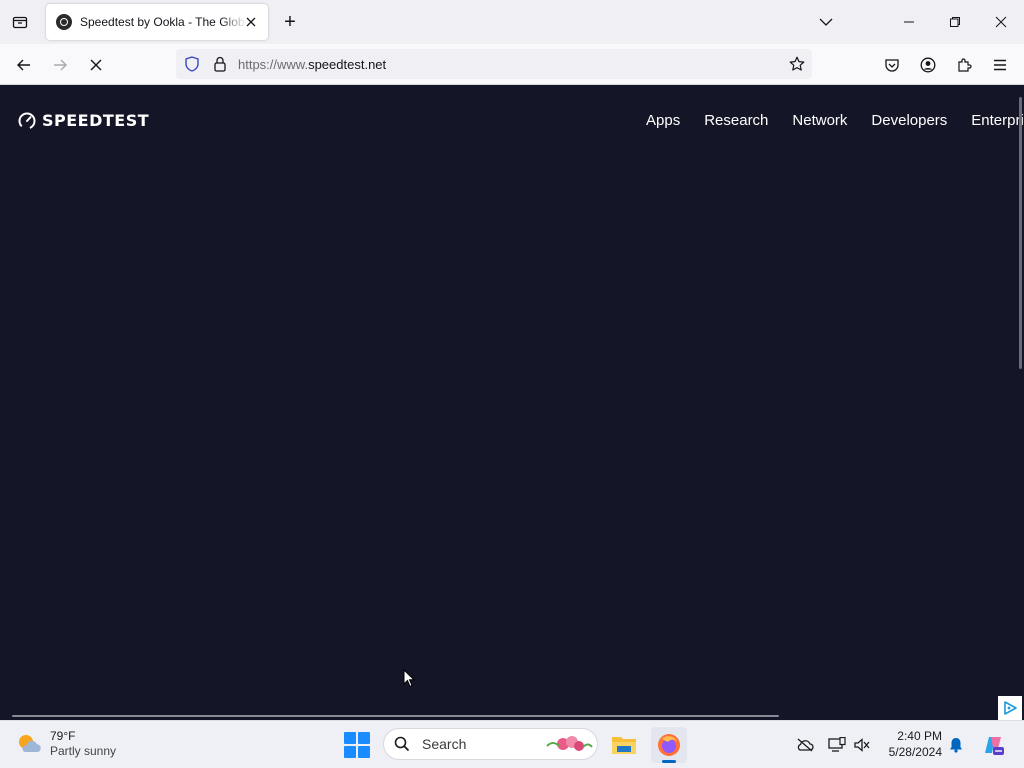  I want to click on shield-icon, so click(192, 64).